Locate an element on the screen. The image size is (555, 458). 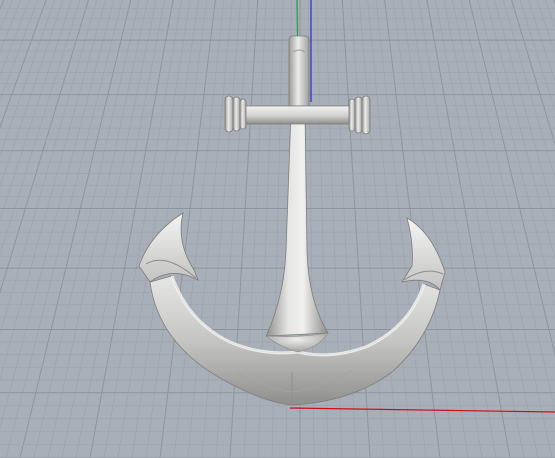
x-axis-line is located at coordinates (422, 410).